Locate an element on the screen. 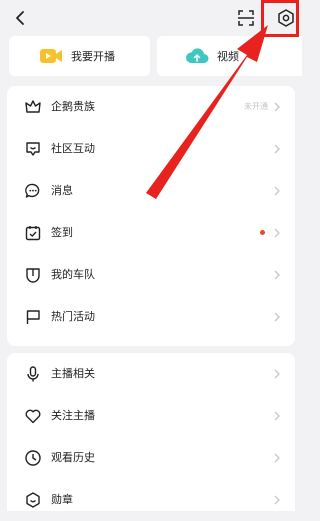 The height and width of the screenshot is (521, 320). shield-icon is located at coordinates (33, 275).